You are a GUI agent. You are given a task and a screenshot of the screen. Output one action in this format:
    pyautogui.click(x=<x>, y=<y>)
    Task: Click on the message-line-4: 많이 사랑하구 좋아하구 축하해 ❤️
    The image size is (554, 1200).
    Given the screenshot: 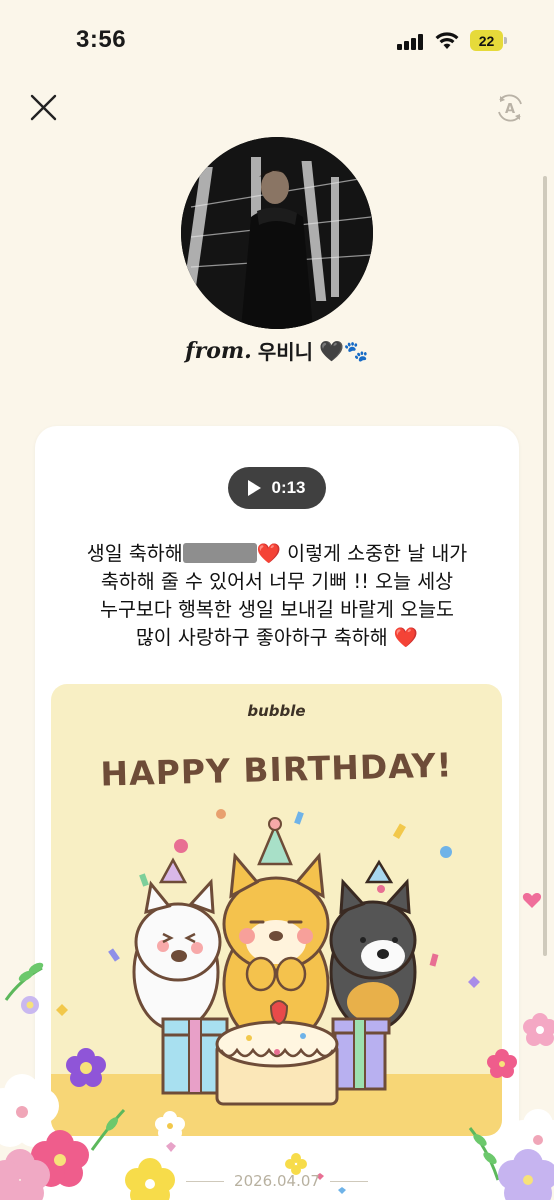 What is the action you would take?
    pyautogui.click(x=277, y=637)
    